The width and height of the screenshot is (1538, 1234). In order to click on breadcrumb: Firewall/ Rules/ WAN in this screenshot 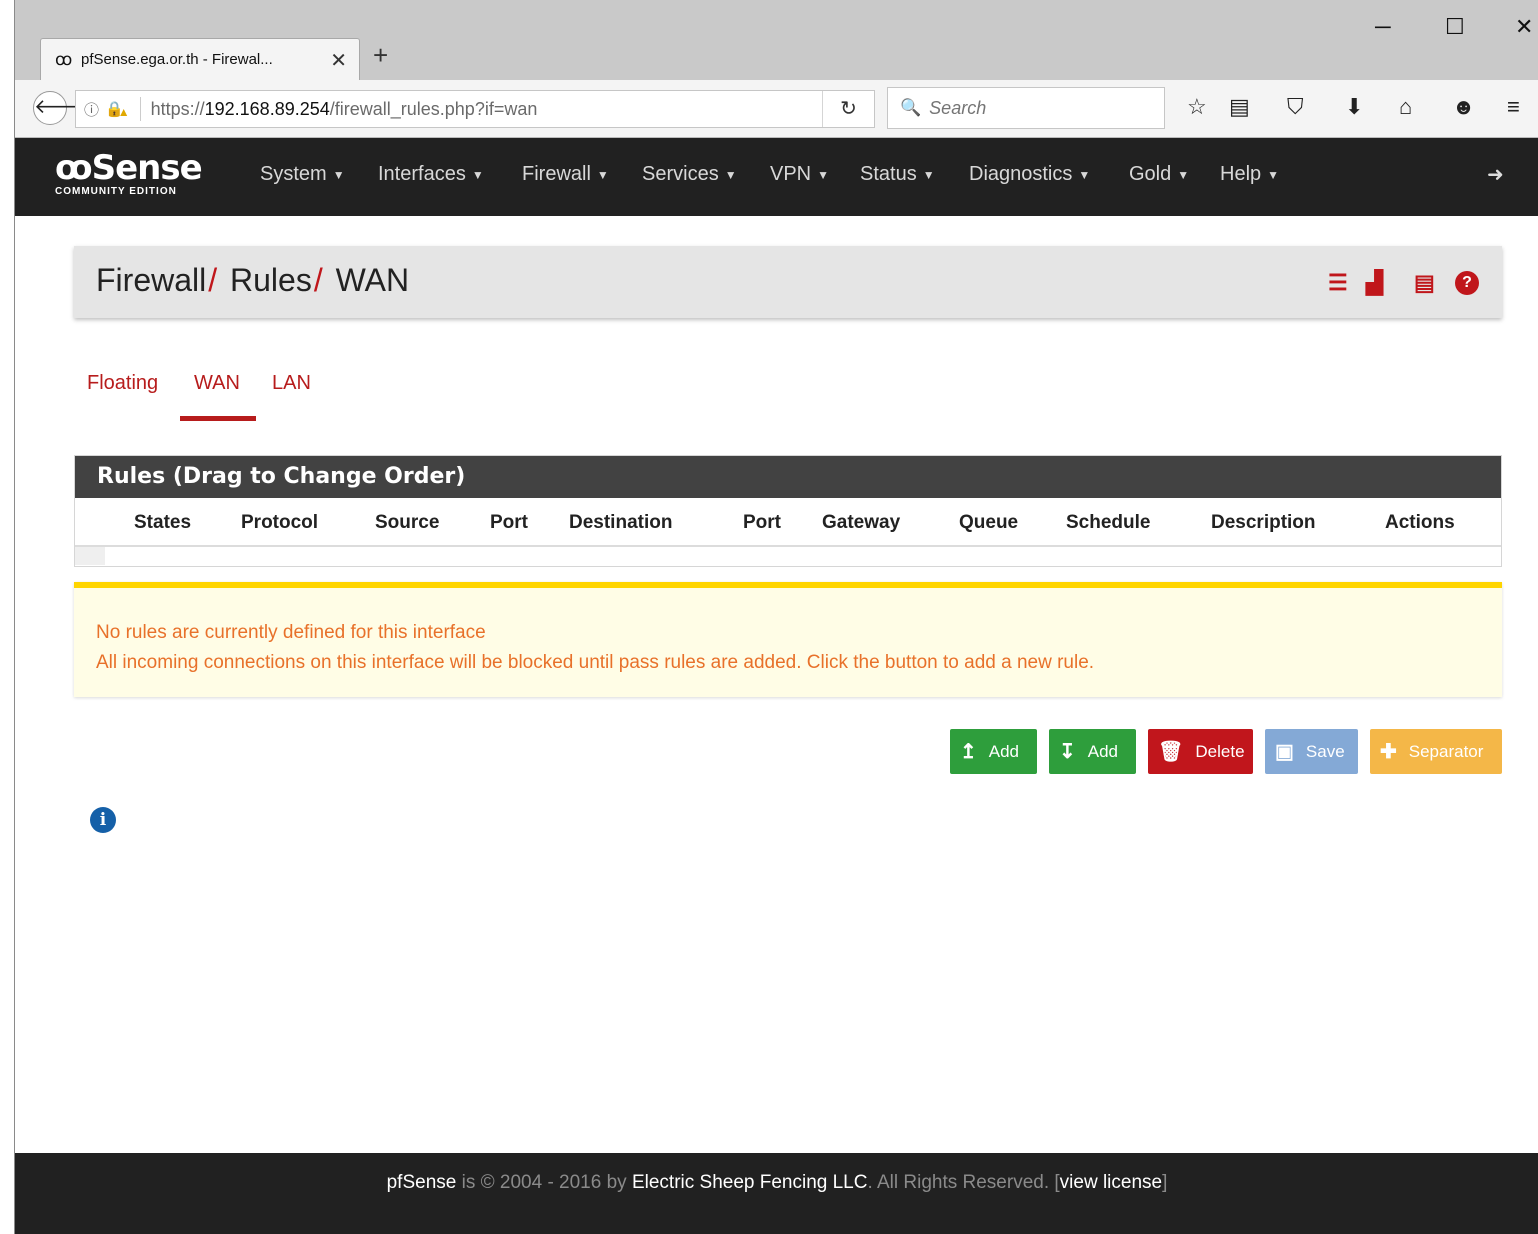, I will do `click(253, 280)`.